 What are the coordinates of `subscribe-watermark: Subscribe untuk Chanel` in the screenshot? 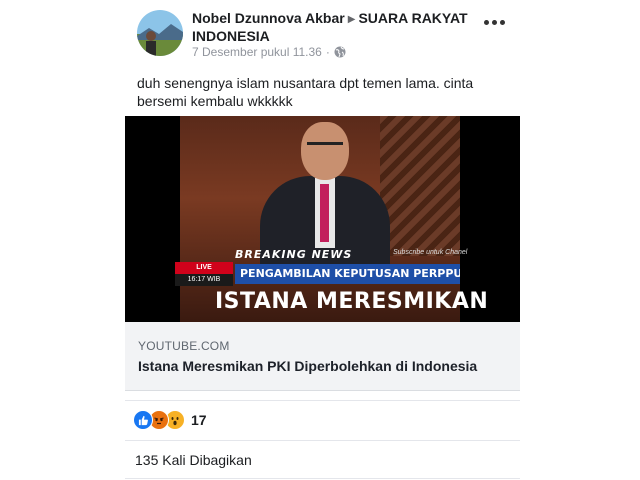 It's located at (430, 252).